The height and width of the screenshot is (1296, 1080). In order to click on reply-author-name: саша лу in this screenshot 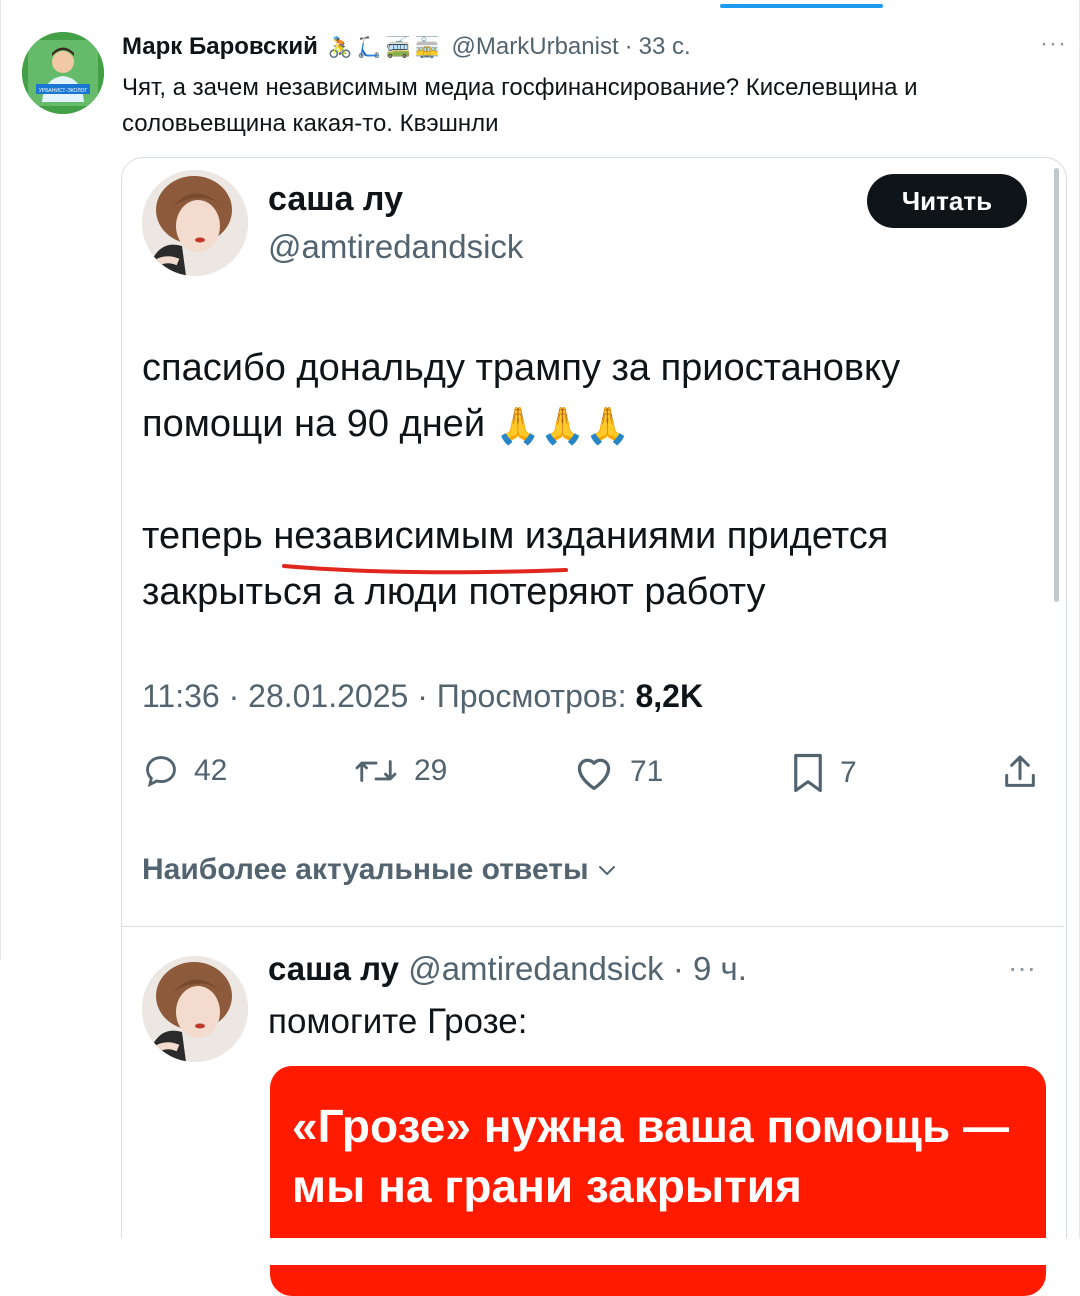, I will do `click(333, 968)`.